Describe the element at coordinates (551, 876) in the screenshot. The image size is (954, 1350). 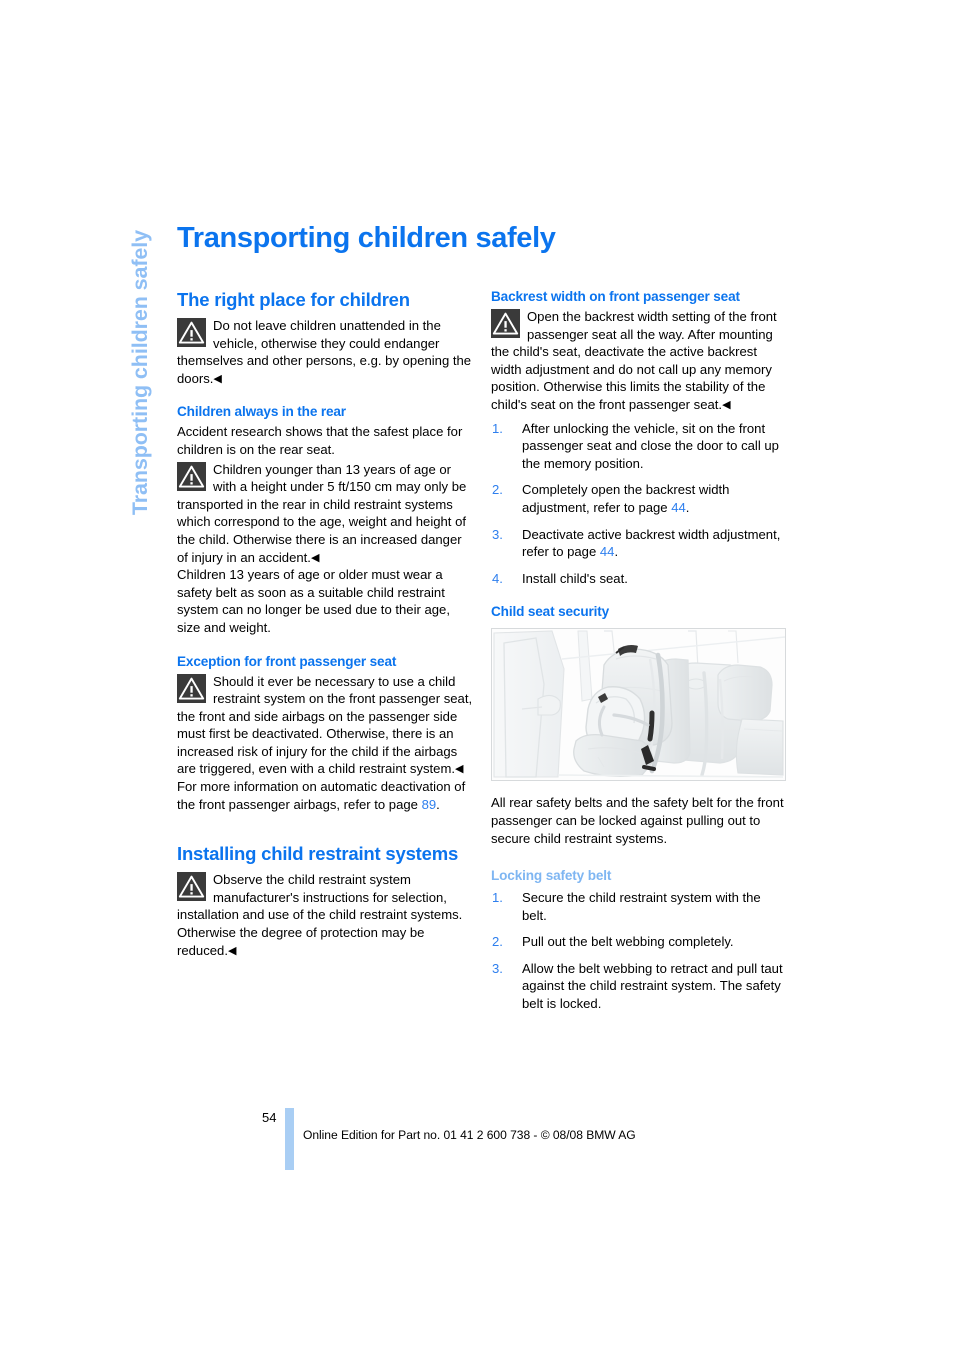
I see `subheading-locking-safety-belt: Locking safety belt` at that location.